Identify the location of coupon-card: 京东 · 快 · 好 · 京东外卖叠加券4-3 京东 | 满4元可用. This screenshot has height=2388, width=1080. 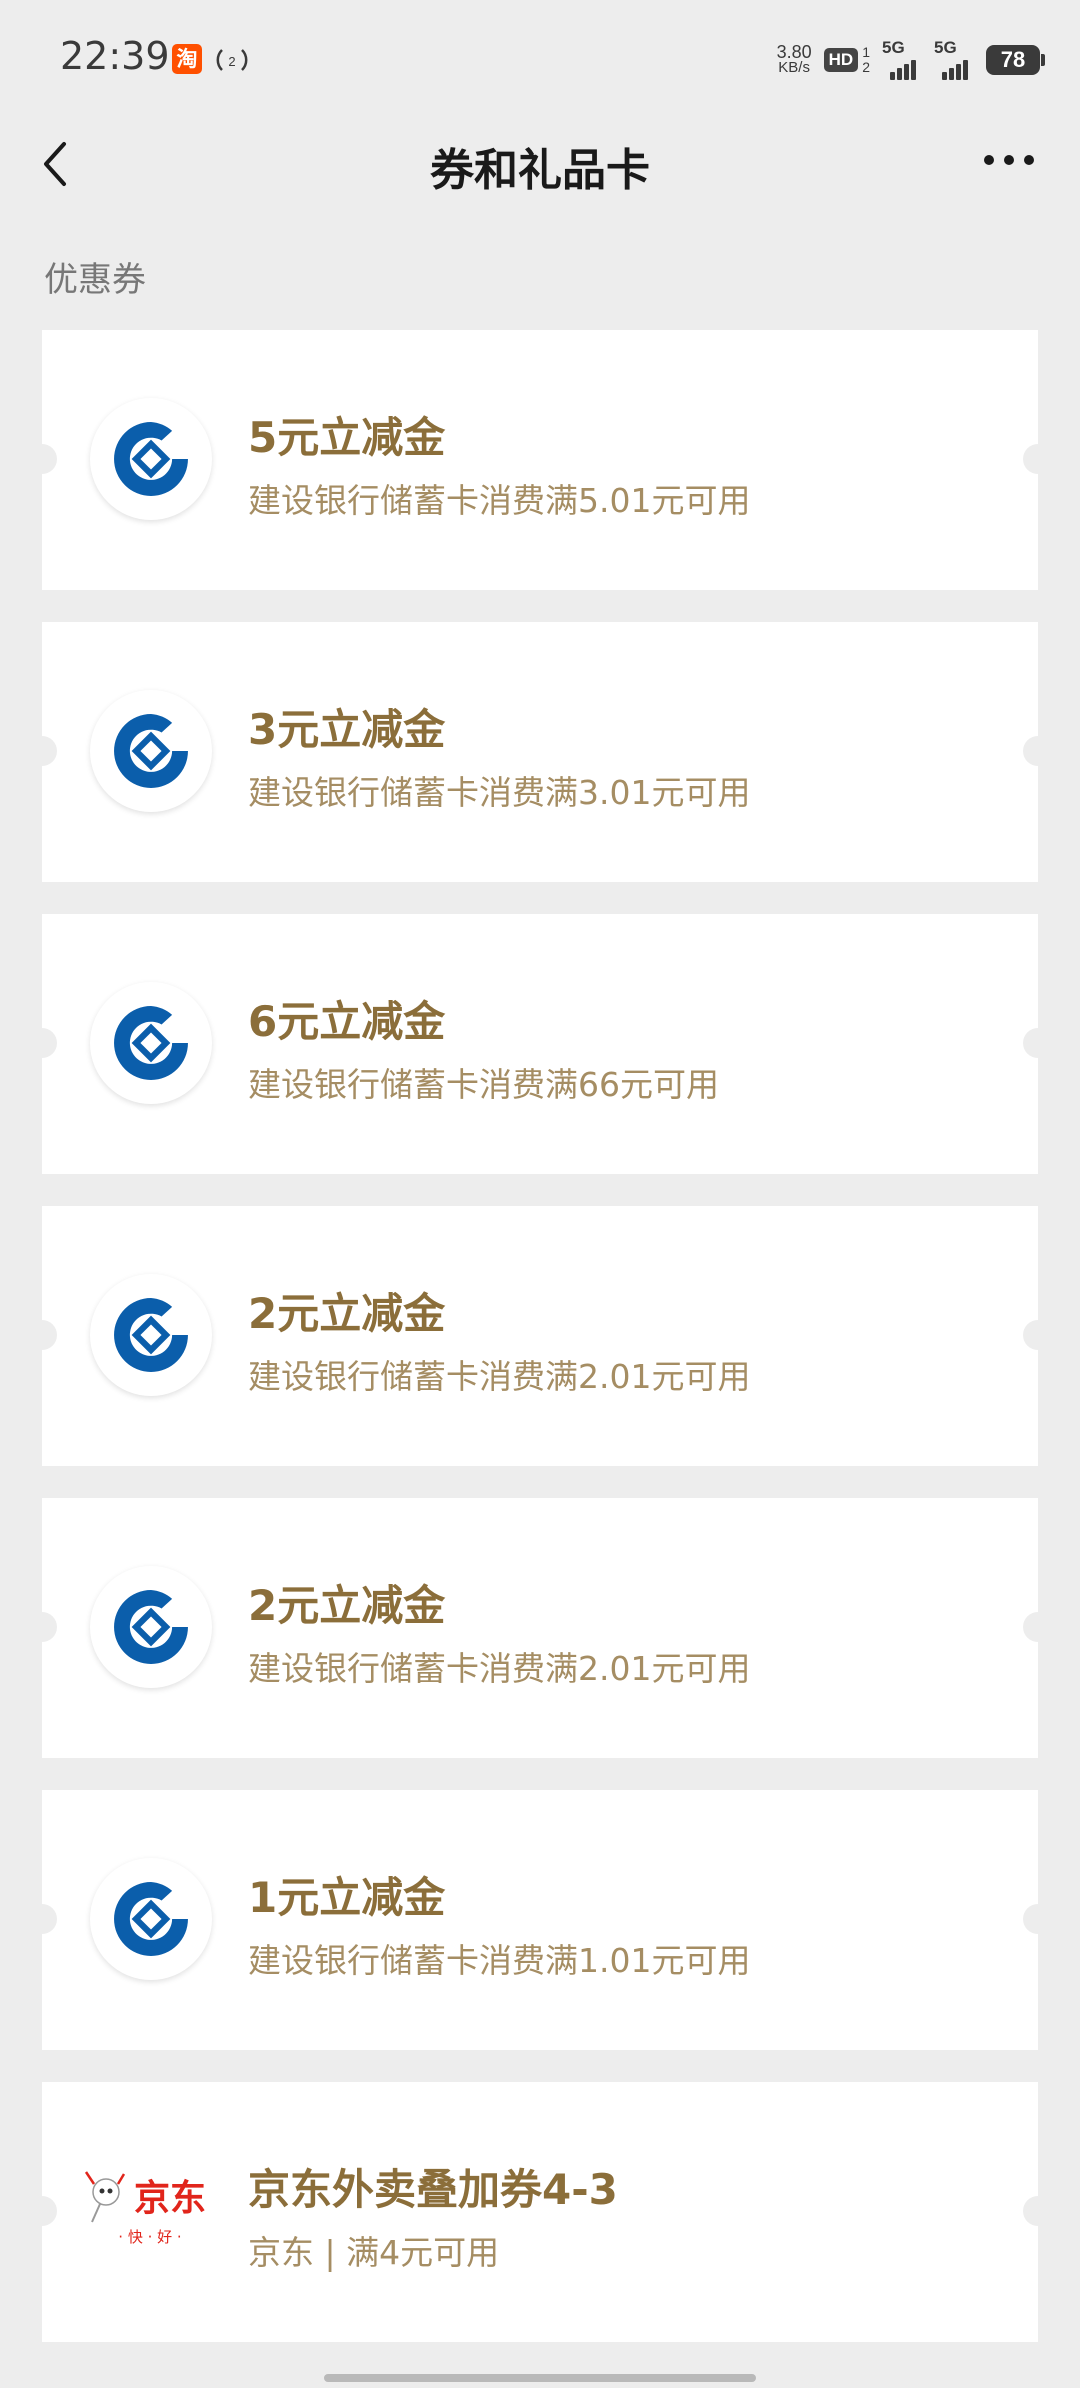
(540, 2212).